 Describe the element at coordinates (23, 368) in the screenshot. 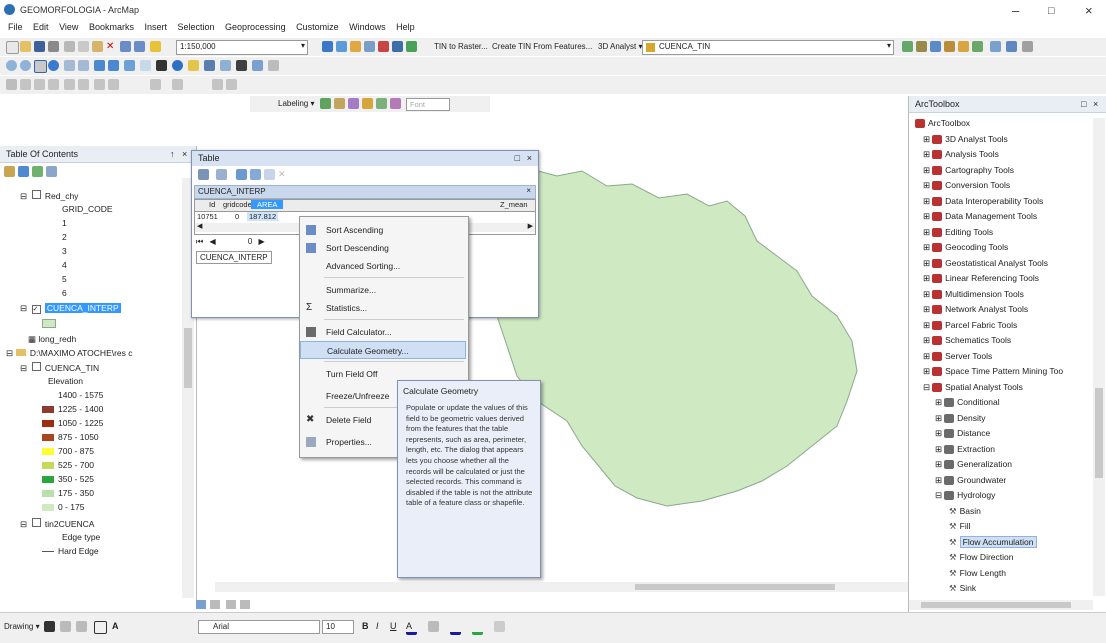

I see `collapse-icon: ⊟` at that location.